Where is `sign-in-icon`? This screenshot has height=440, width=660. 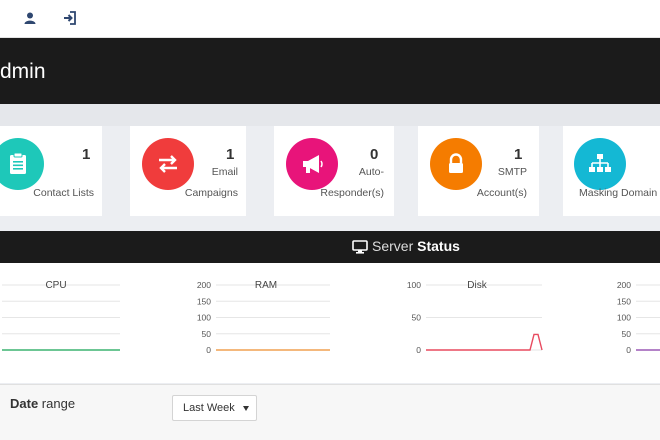 sign-in-icon is located at coordinates (70, 18).